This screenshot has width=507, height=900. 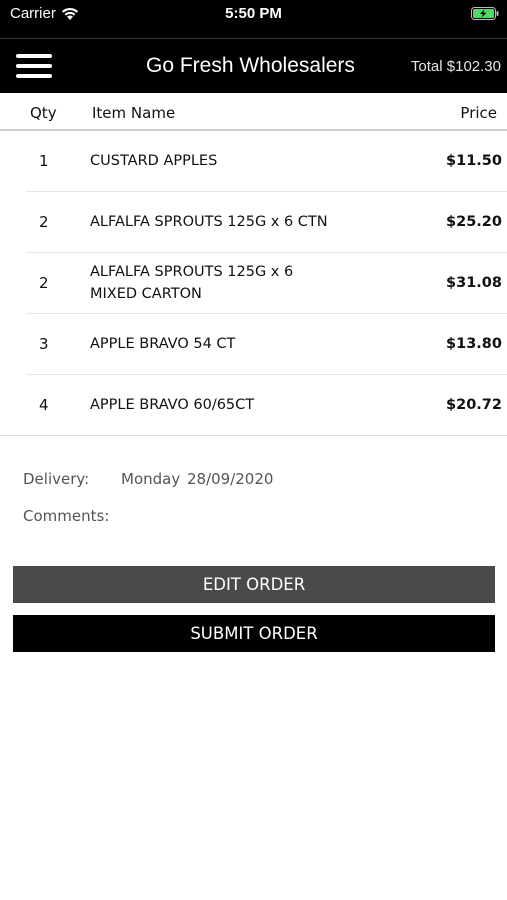 What do you see at coordinates (254, 584) in the screenshot?
I see `edit-order-button: EDIT ORDER` at bounding box center [254, 584].